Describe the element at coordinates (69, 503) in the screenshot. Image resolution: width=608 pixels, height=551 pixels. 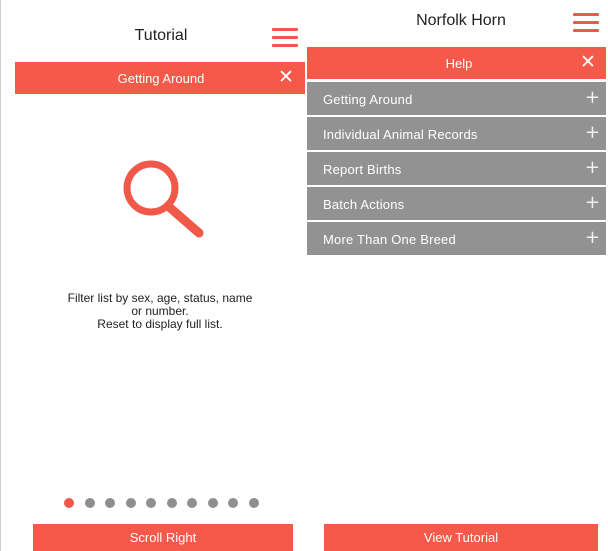
I see `page-dot-active` at that location.